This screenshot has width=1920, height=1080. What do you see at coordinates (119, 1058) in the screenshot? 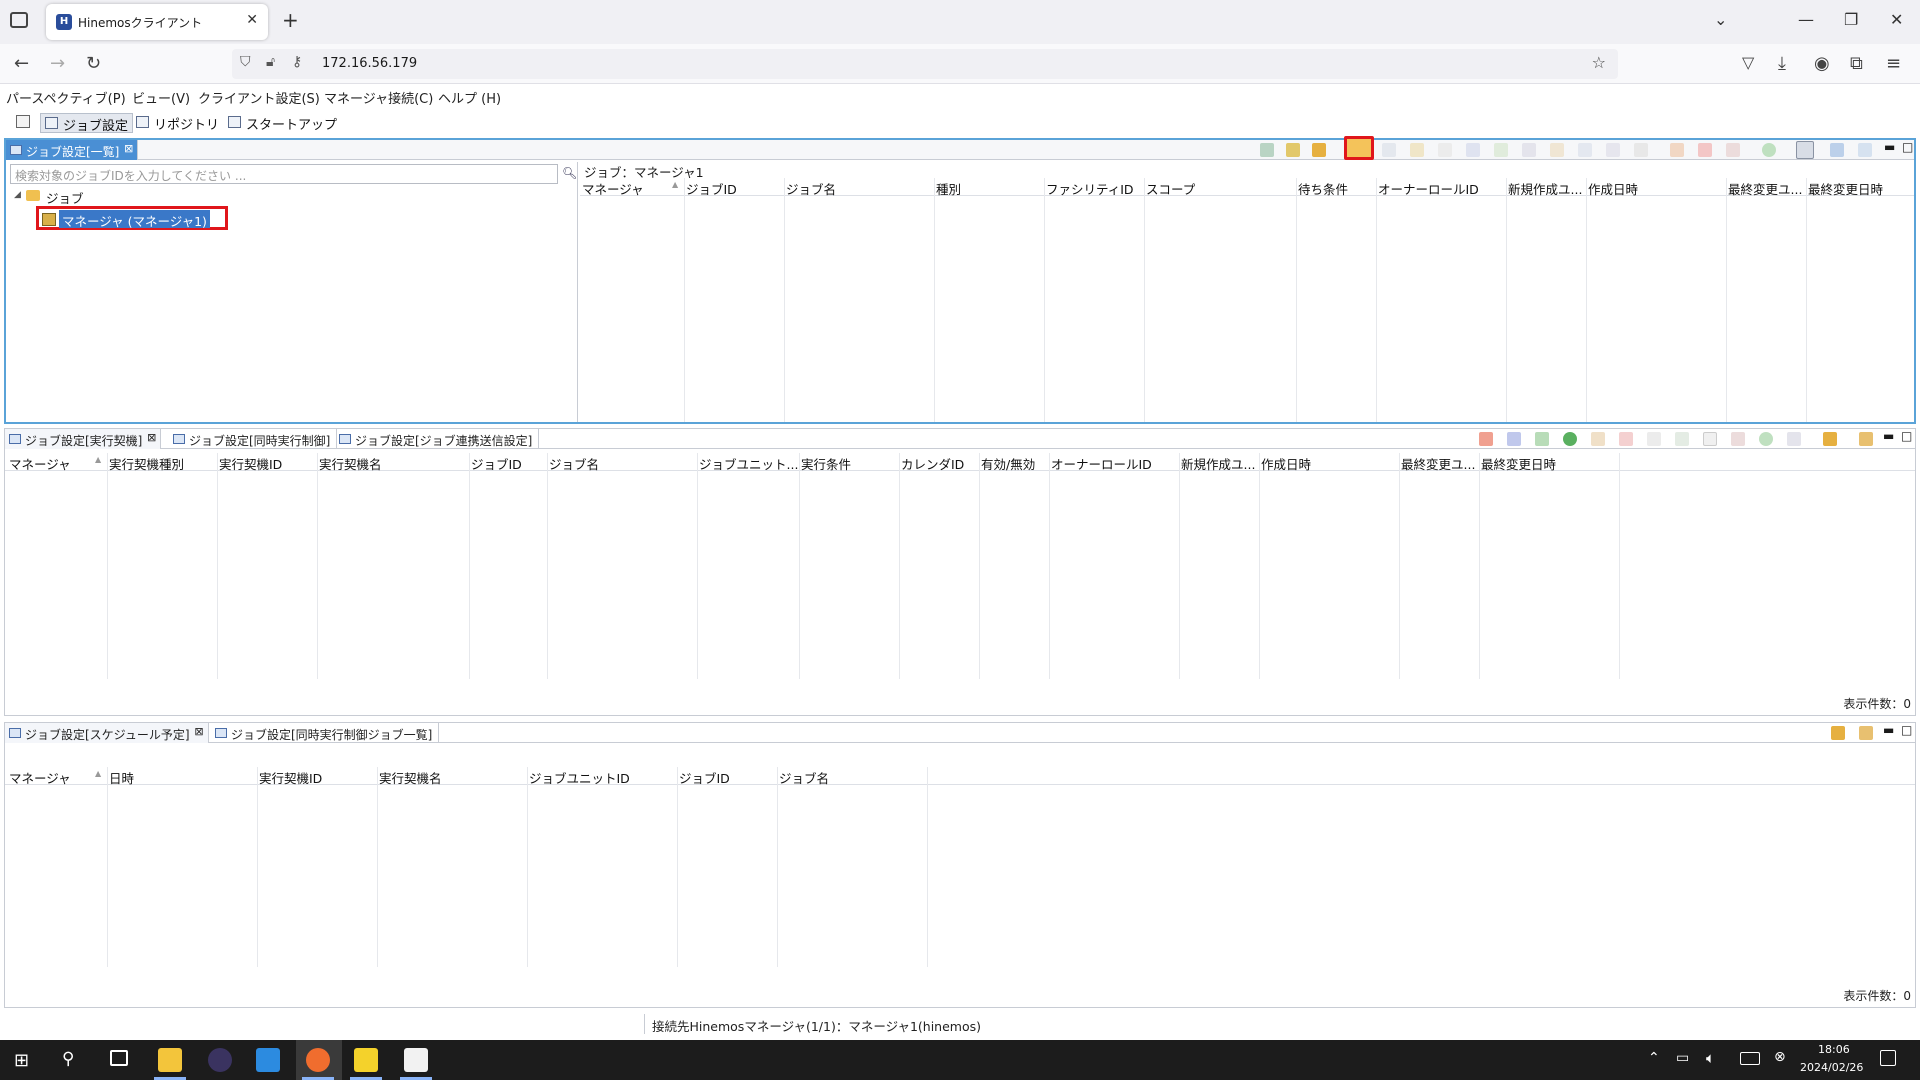
I see `task-view-icon` at bounding box center [119, 1058].